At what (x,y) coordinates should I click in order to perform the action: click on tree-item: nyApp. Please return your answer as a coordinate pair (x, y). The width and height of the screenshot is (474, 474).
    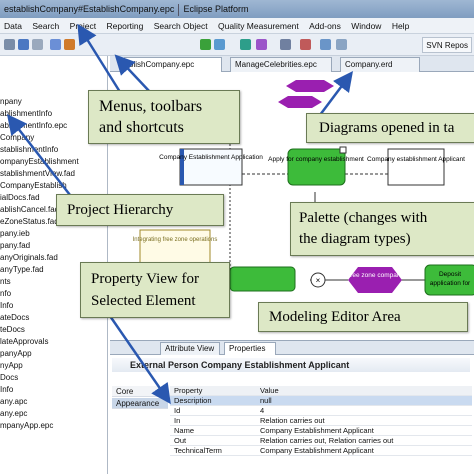
    Looking at the image, I should click on (11, 365).